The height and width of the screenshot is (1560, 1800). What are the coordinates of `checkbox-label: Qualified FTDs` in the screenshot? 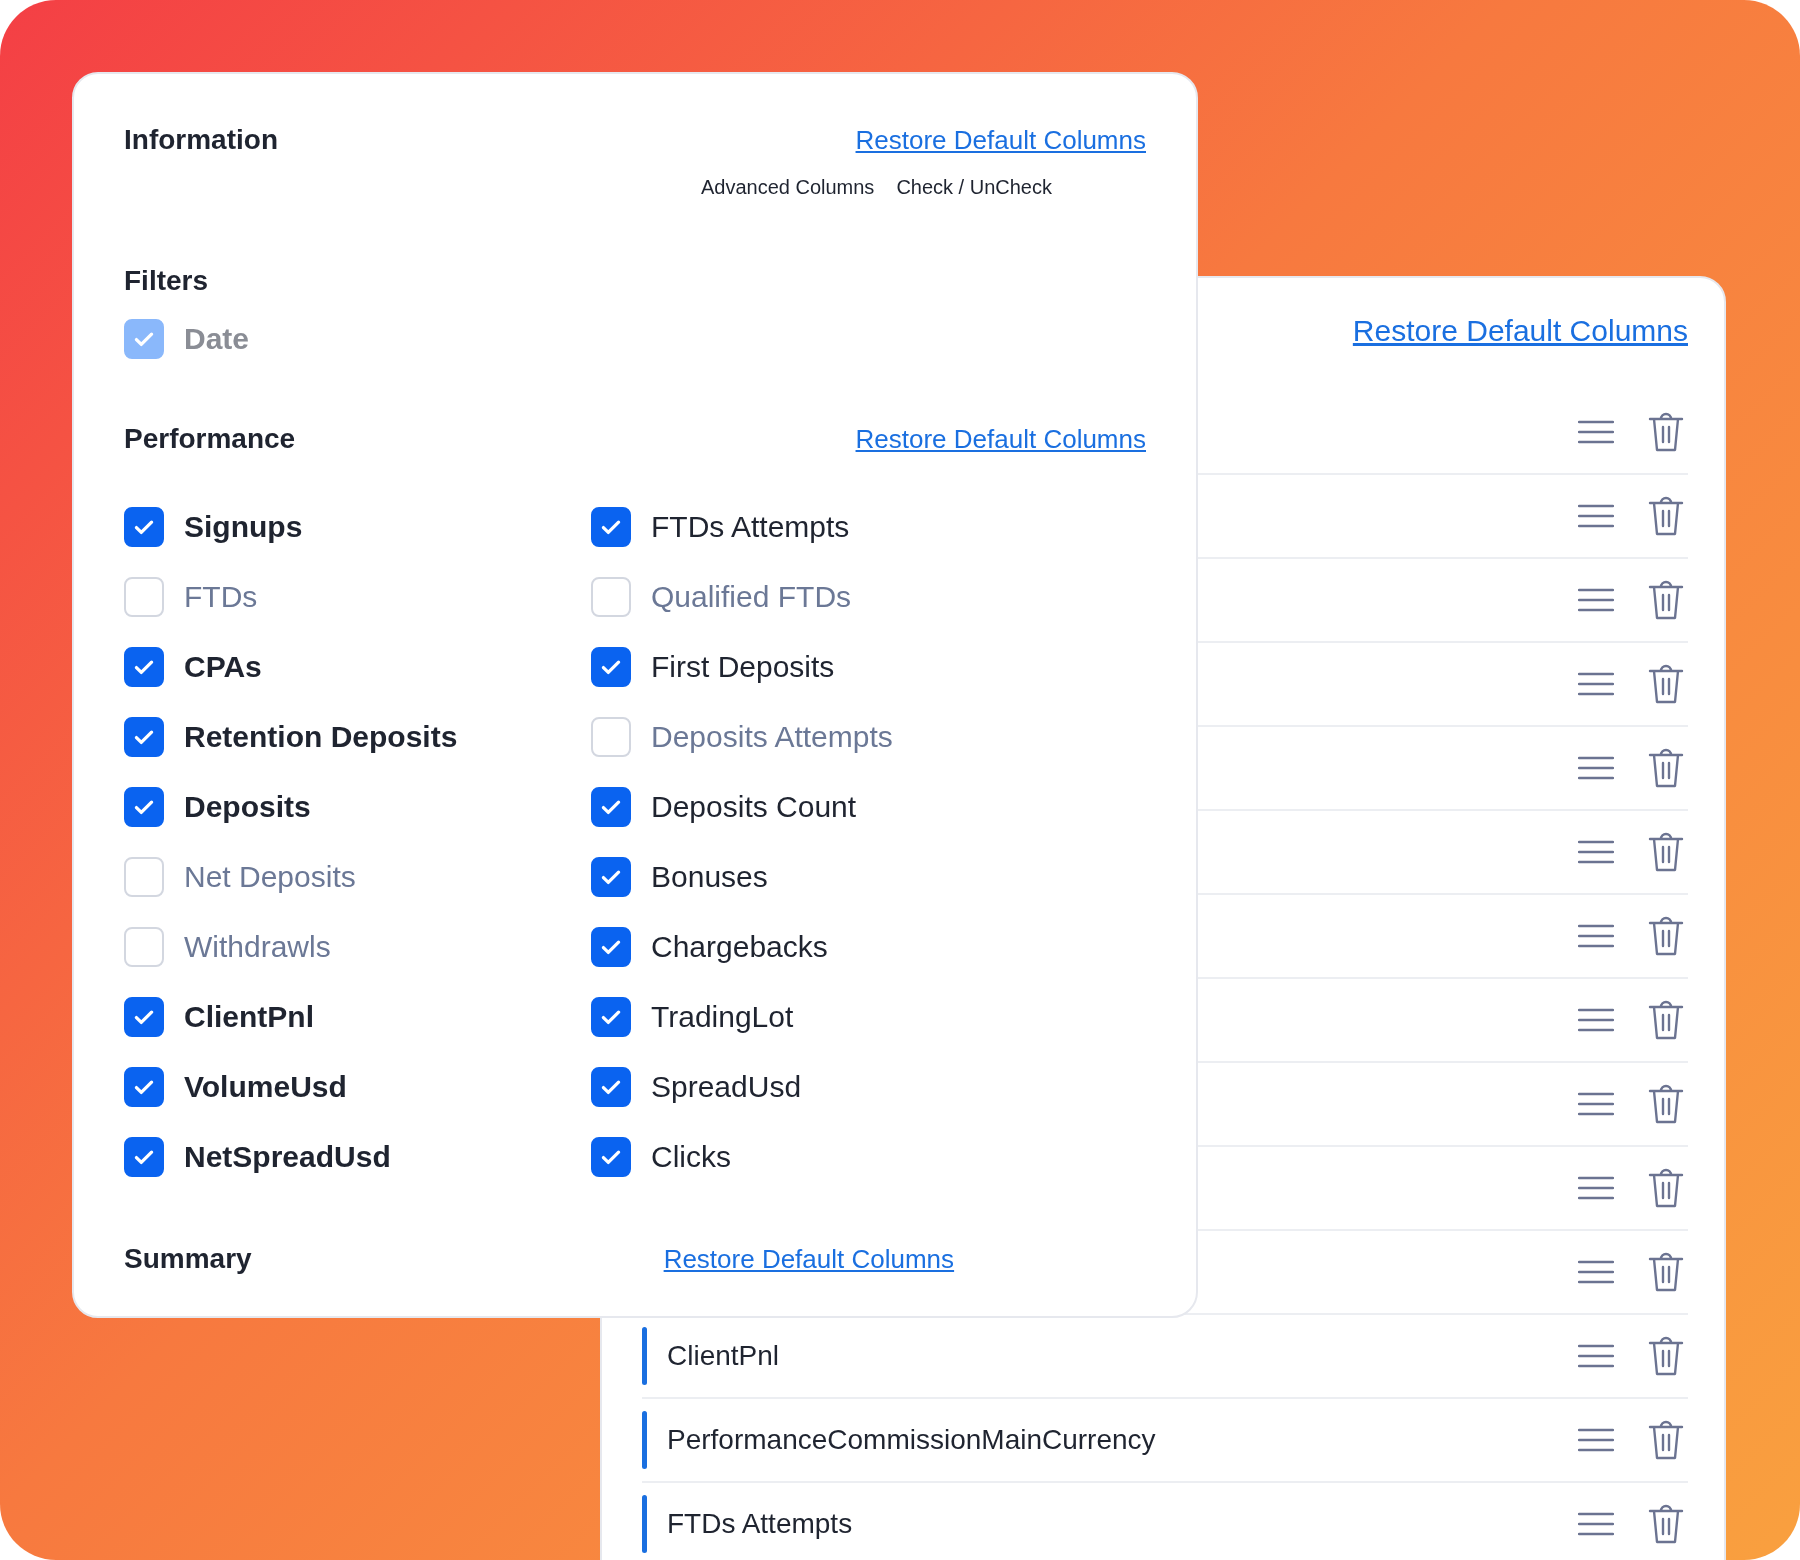 It's located at (751, 597).